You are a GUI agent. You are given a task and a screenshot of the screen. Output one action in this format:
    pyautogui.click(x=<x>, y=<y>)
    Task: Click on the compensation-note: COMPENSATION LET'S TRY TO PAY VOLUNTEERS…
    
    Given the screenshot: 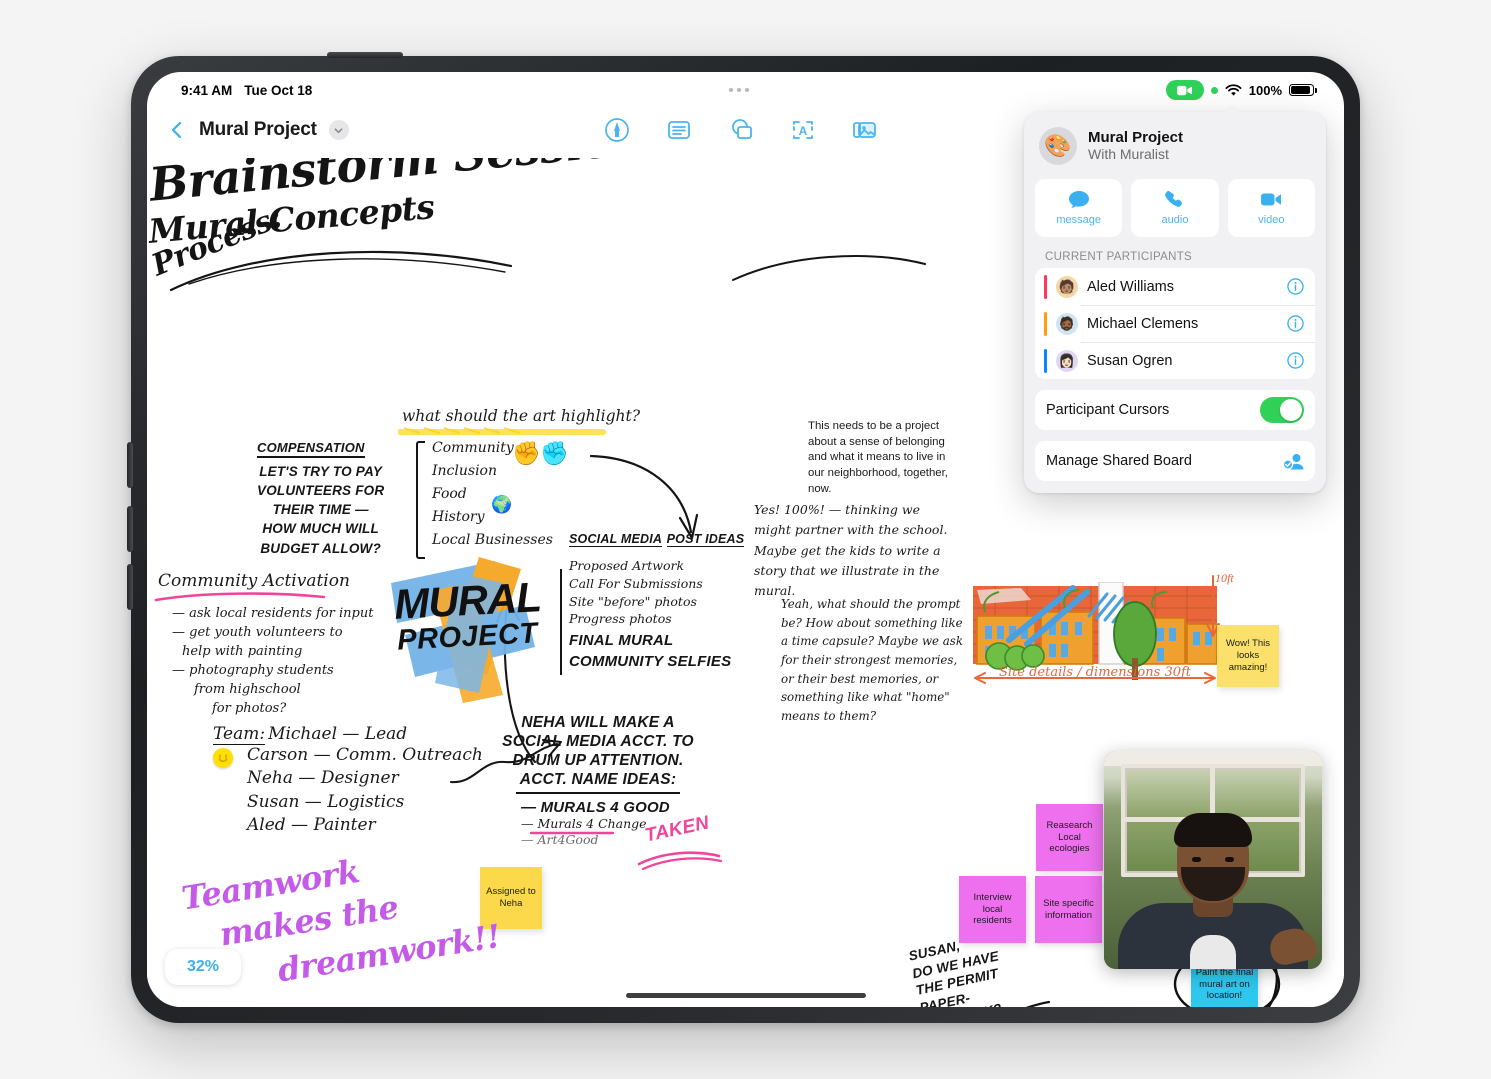 What is the action you would take?
    pyautogui.click(x=320, y=498)
    